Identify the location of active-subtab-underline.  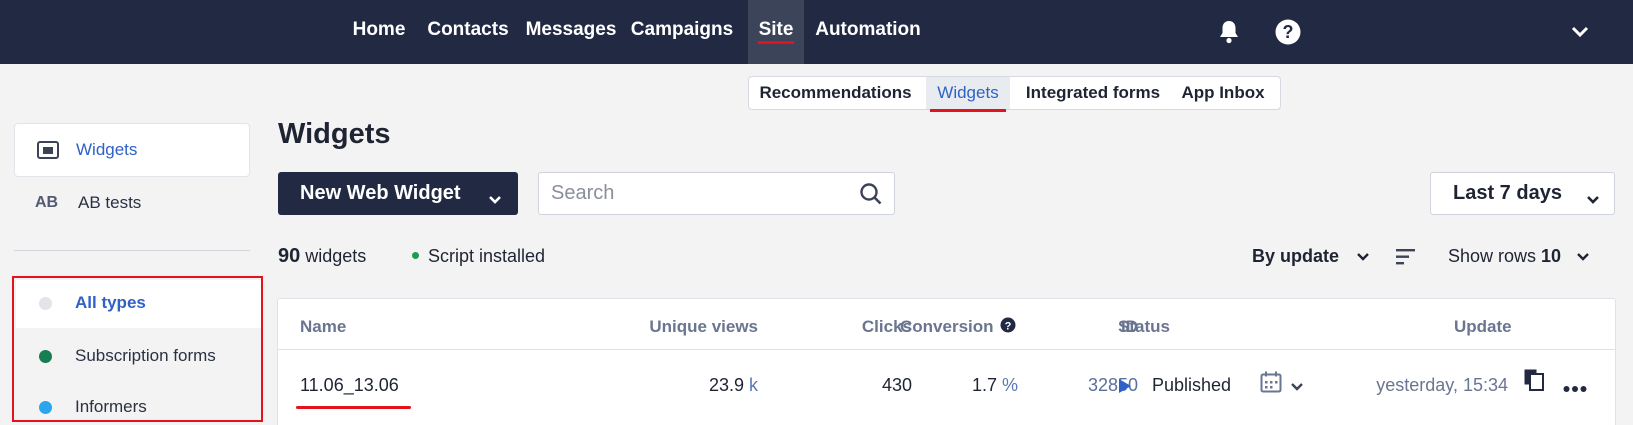
(968, 110).